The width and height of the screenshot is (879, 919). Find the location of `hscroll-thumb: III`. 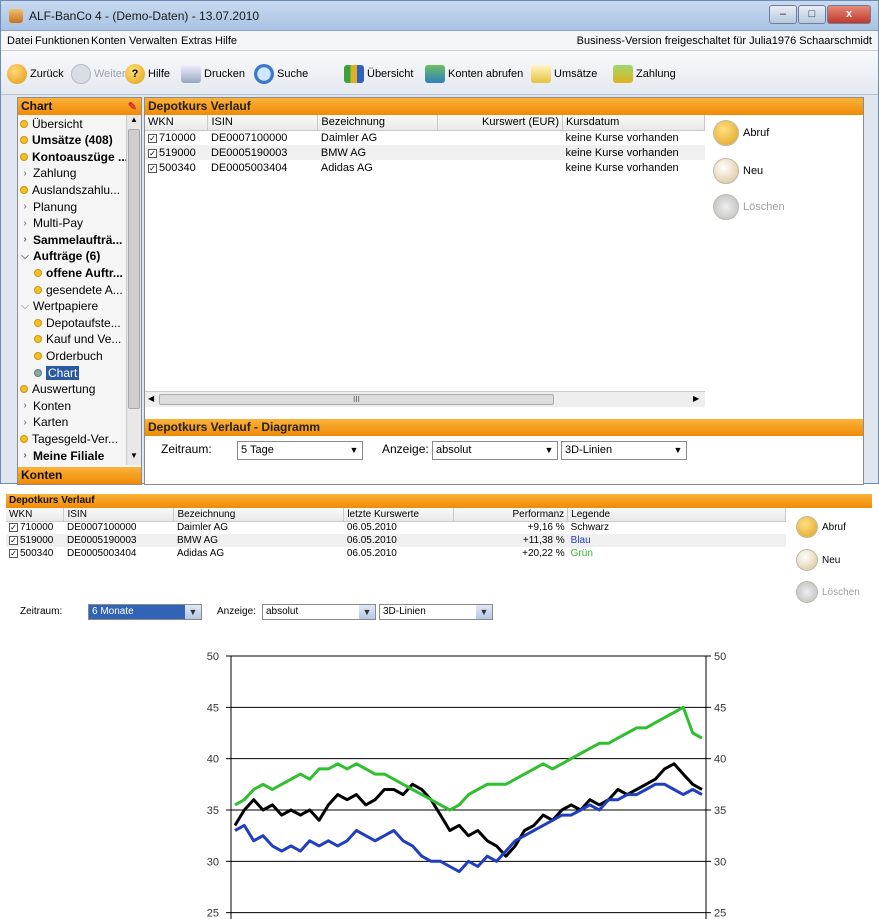

hscroll-thumb: III is located at coordinates (356, 399).